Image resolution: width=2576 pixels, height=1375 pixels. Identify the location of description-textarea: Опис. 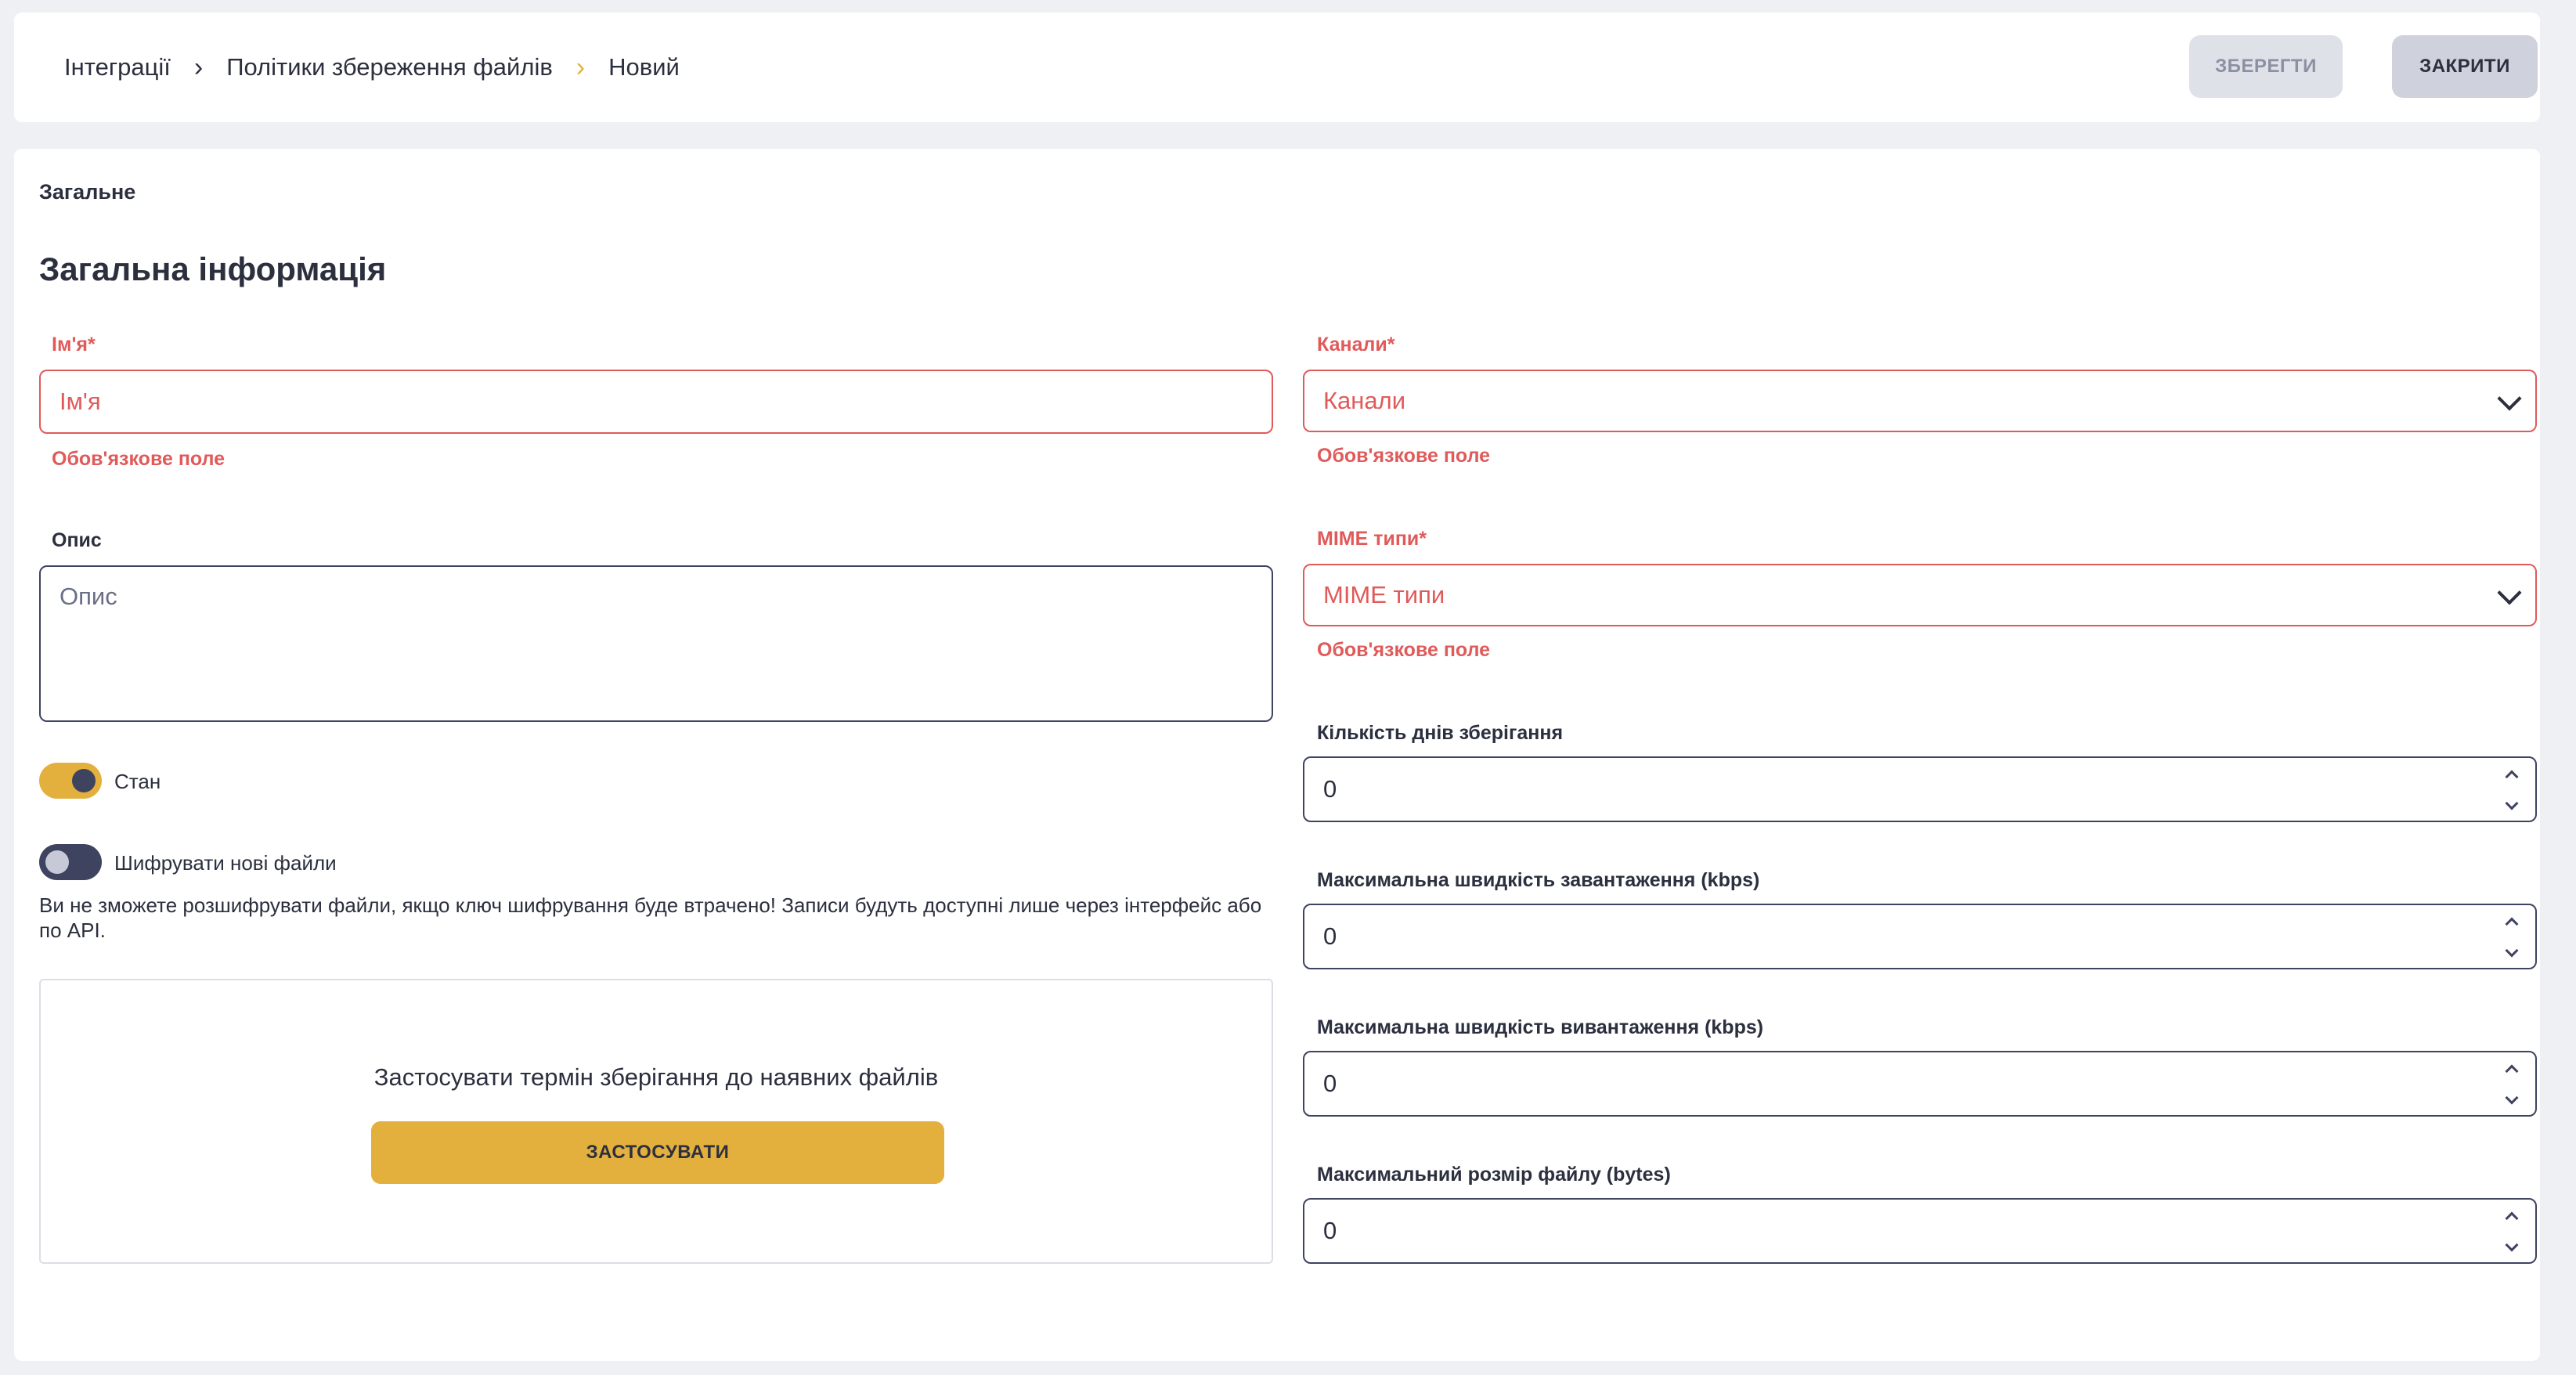
(656, 643).